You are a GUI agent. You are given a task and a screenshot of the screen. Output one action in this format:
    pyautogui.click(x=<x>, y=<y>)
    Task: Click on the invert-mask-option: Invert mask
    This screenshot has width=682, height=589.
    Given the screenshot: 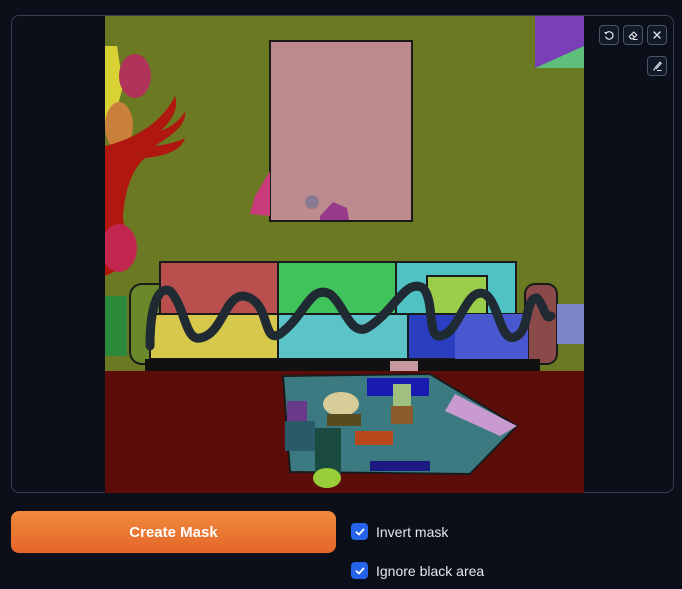 What is the action you would take?
    pyautogui.click(x=399, y=531)
    